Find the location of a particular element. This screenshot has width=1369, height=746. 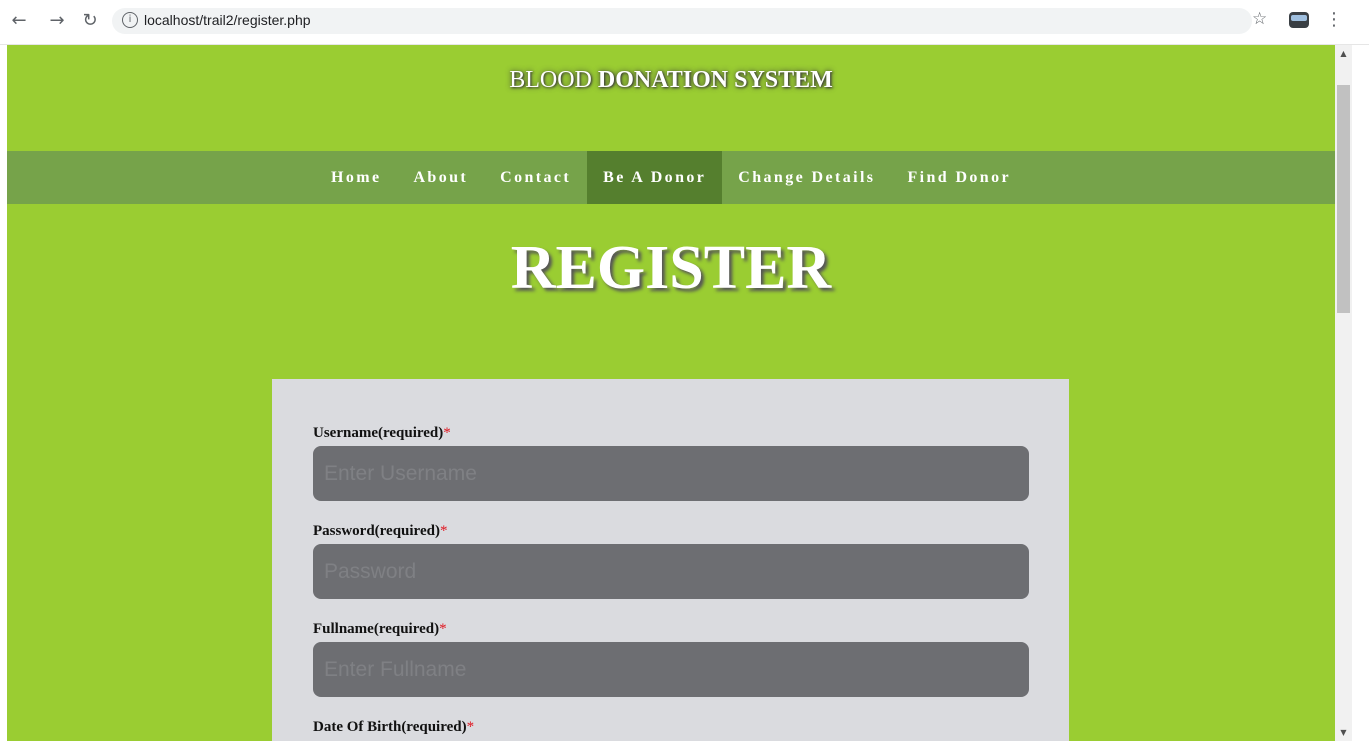

password-label: Password(required)* is located at coordinates (380, 531).